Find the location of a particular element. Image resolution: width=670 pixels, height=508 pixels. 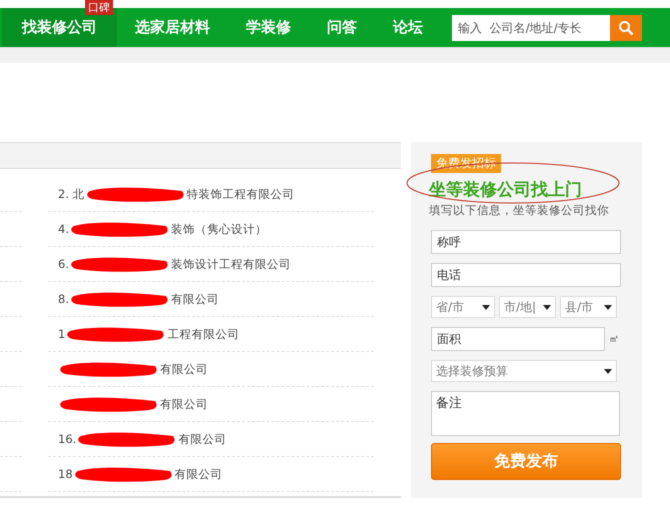

company-number: 4. is located at coordinates (63, 229).